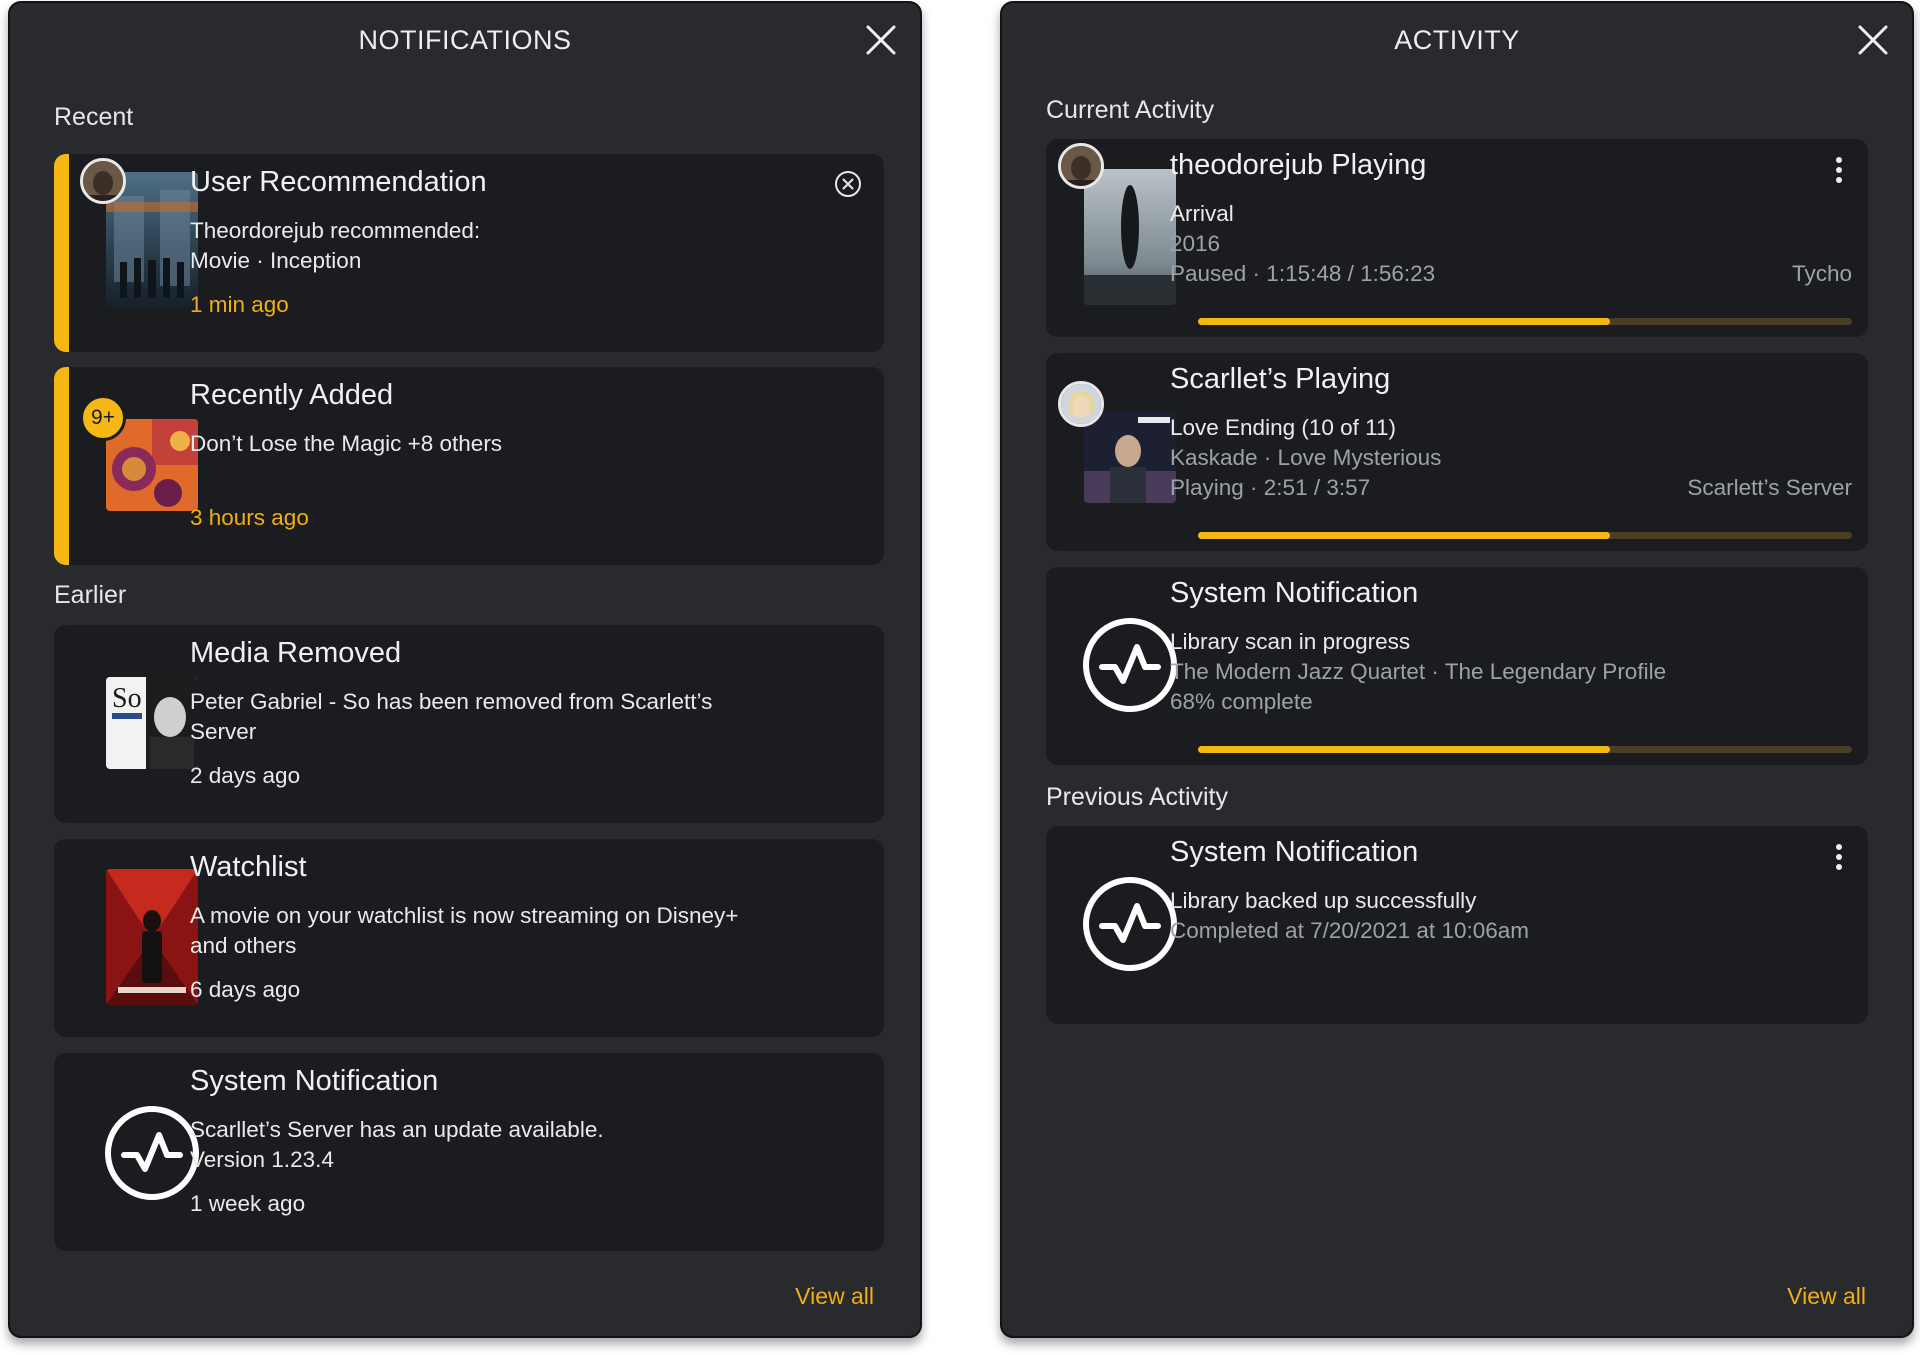 The image size is (1920, 1355). What do you see at coordinates (276, 260) in the screenshot?
I see `notification-detail: Movie · Inception` at bounding box center [276, 260].